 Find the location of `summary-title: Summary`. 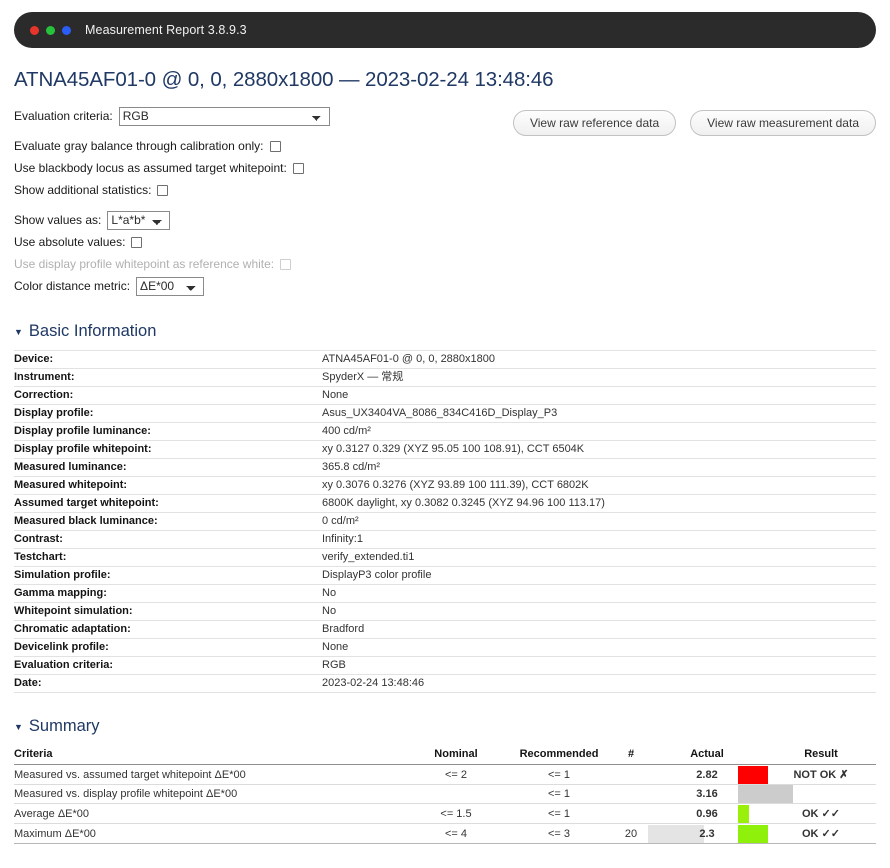

summary-title: Summary is located at coordinates (64, 726).